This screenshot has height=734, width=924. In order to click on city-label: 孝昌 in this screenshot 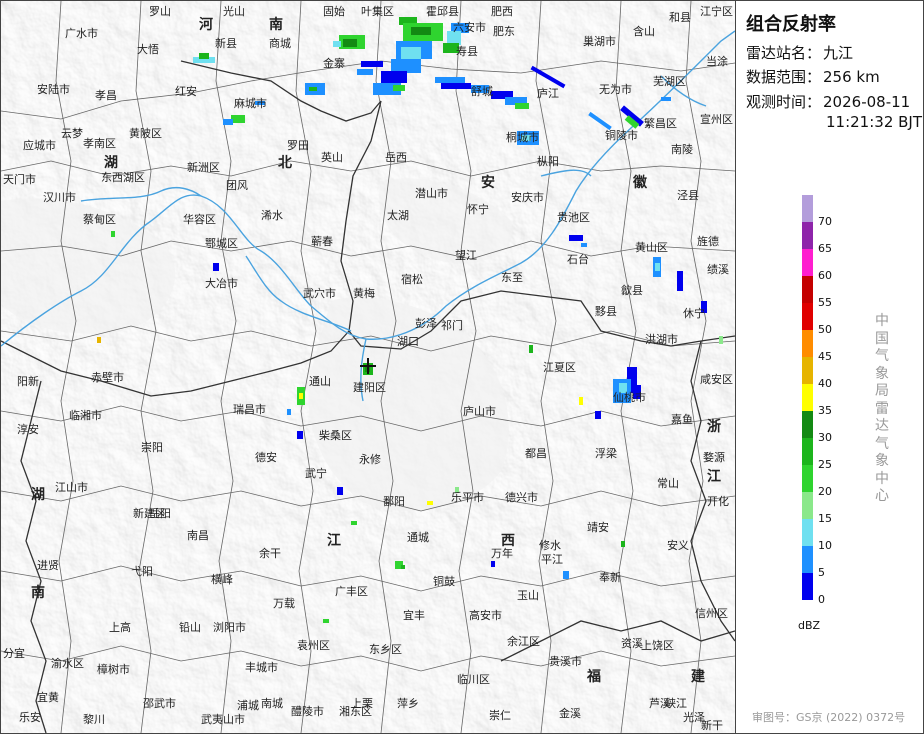, I will do `click(106, 95)`.